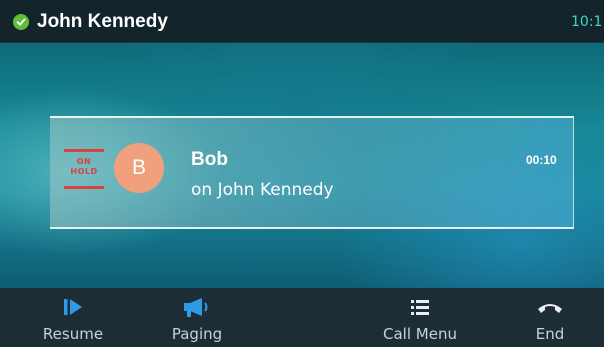  What do you see at coordinates (73, 309) in the screenshot?
I see `resume-icon` at bounding box center [73, 309].